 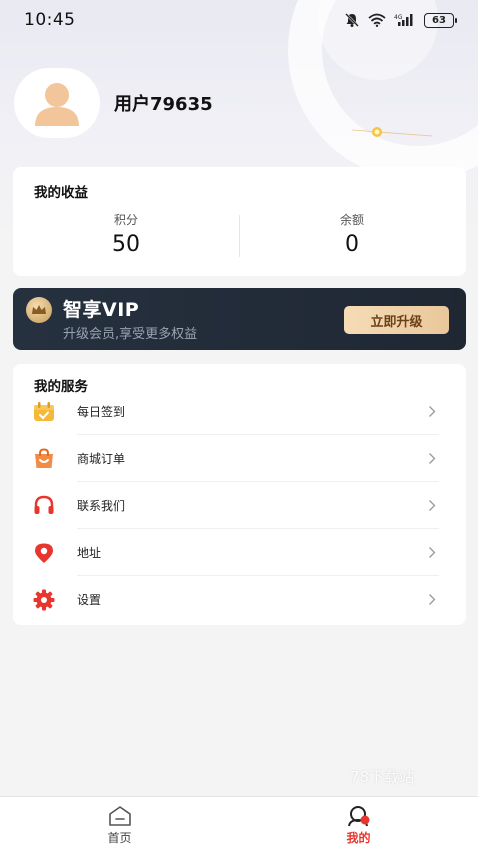 I want to click on service-item-contact: 联系我们, so click(x=239, y=505).